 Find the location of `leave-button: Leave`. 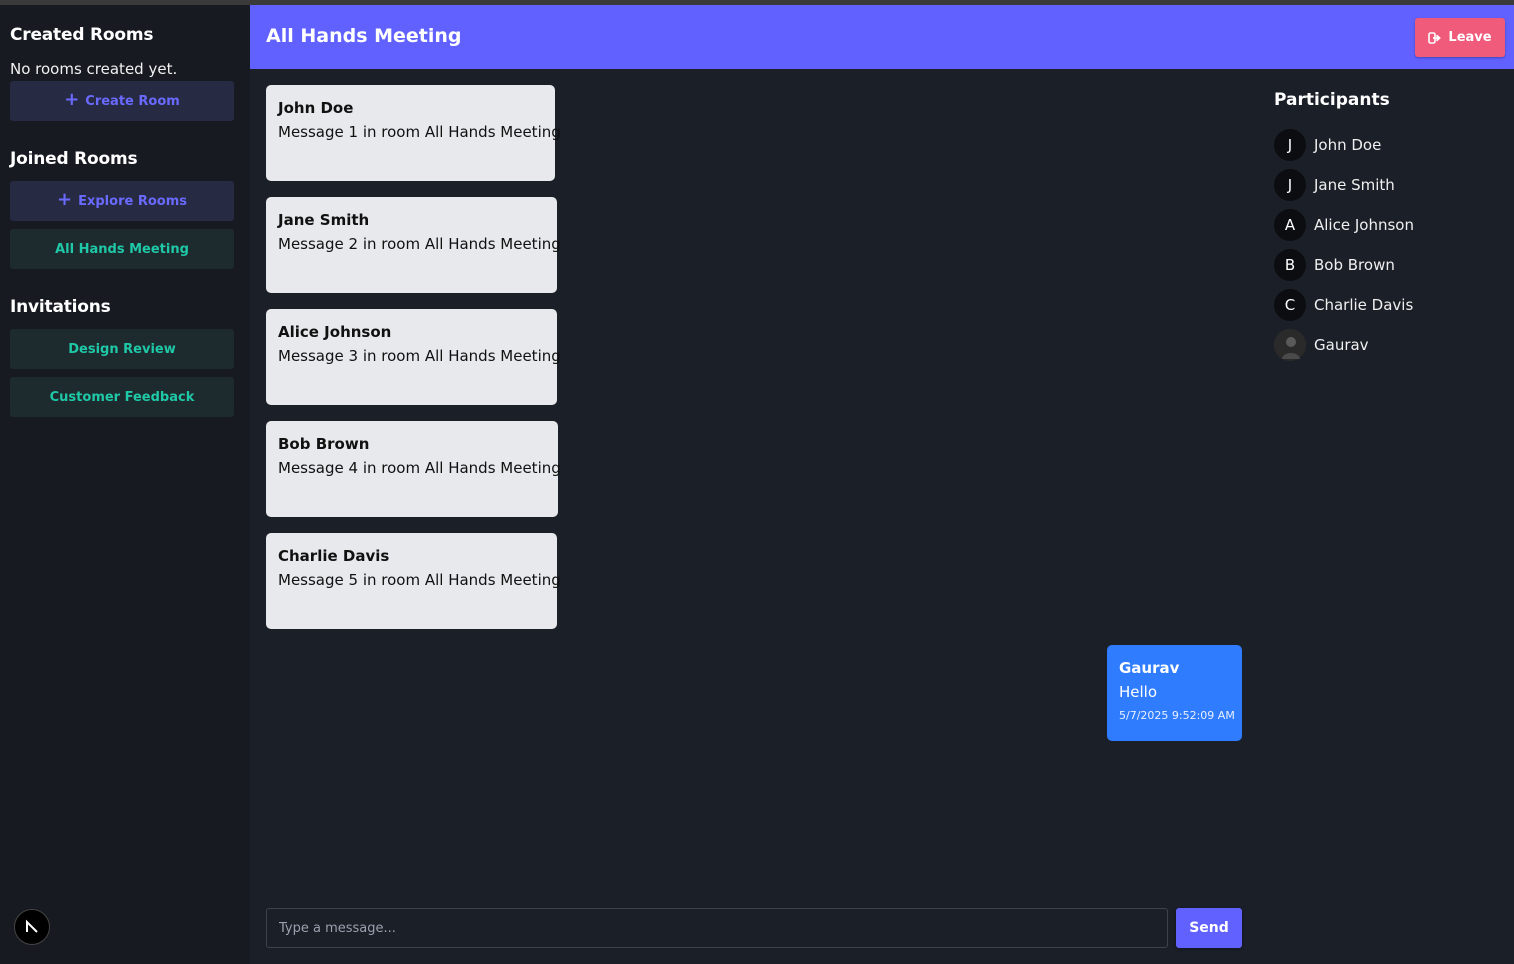

leave-button: Leave is located at coordinates (1460, 37).